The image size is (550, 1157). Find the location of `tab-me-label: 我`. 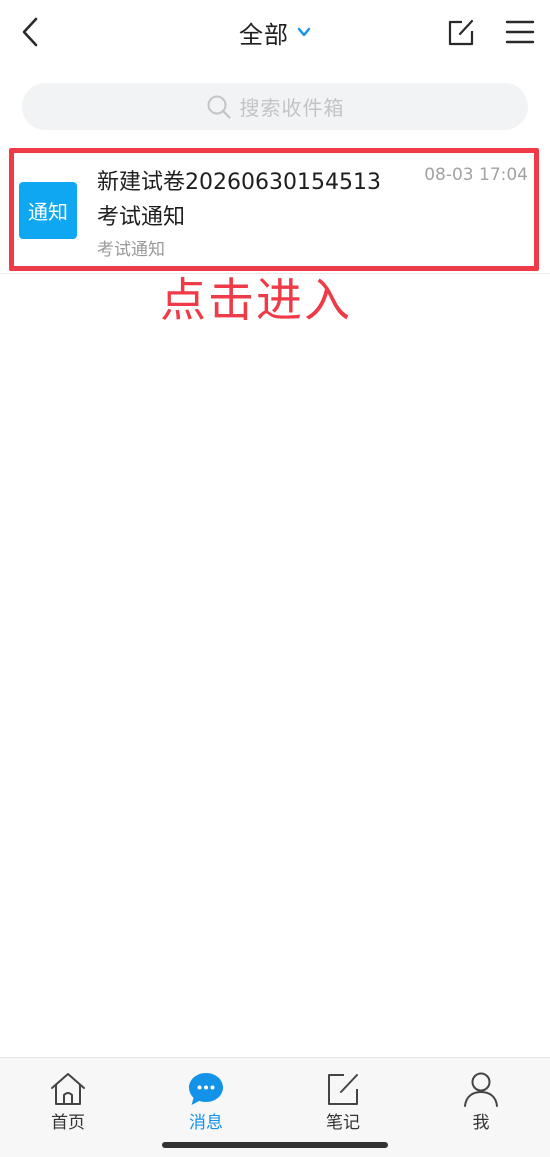

tab-me-label: 我 is located at coordinates (481, 1123).